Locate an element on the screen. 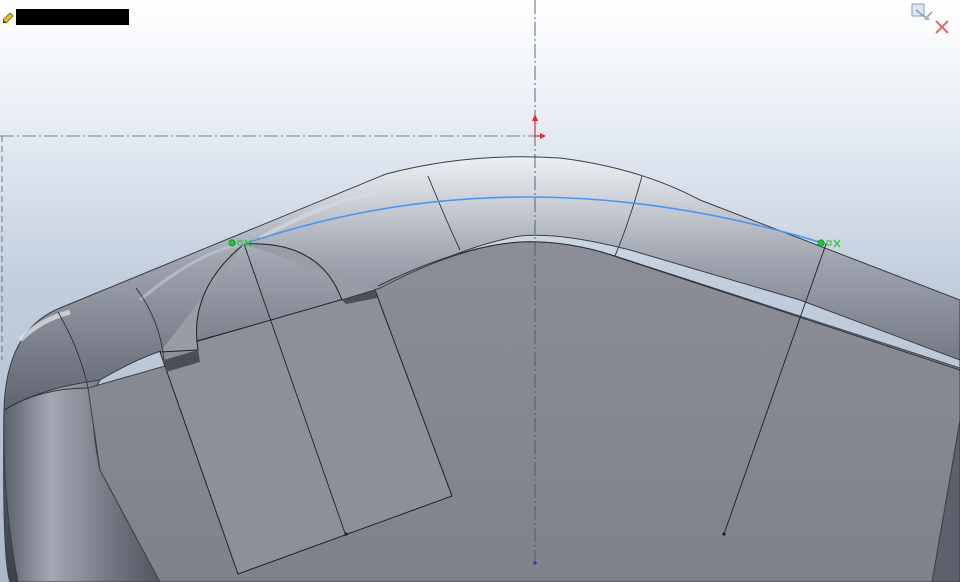 The image size is (960, 582). centerline-bottom-point is located at coordinates (535, 563).